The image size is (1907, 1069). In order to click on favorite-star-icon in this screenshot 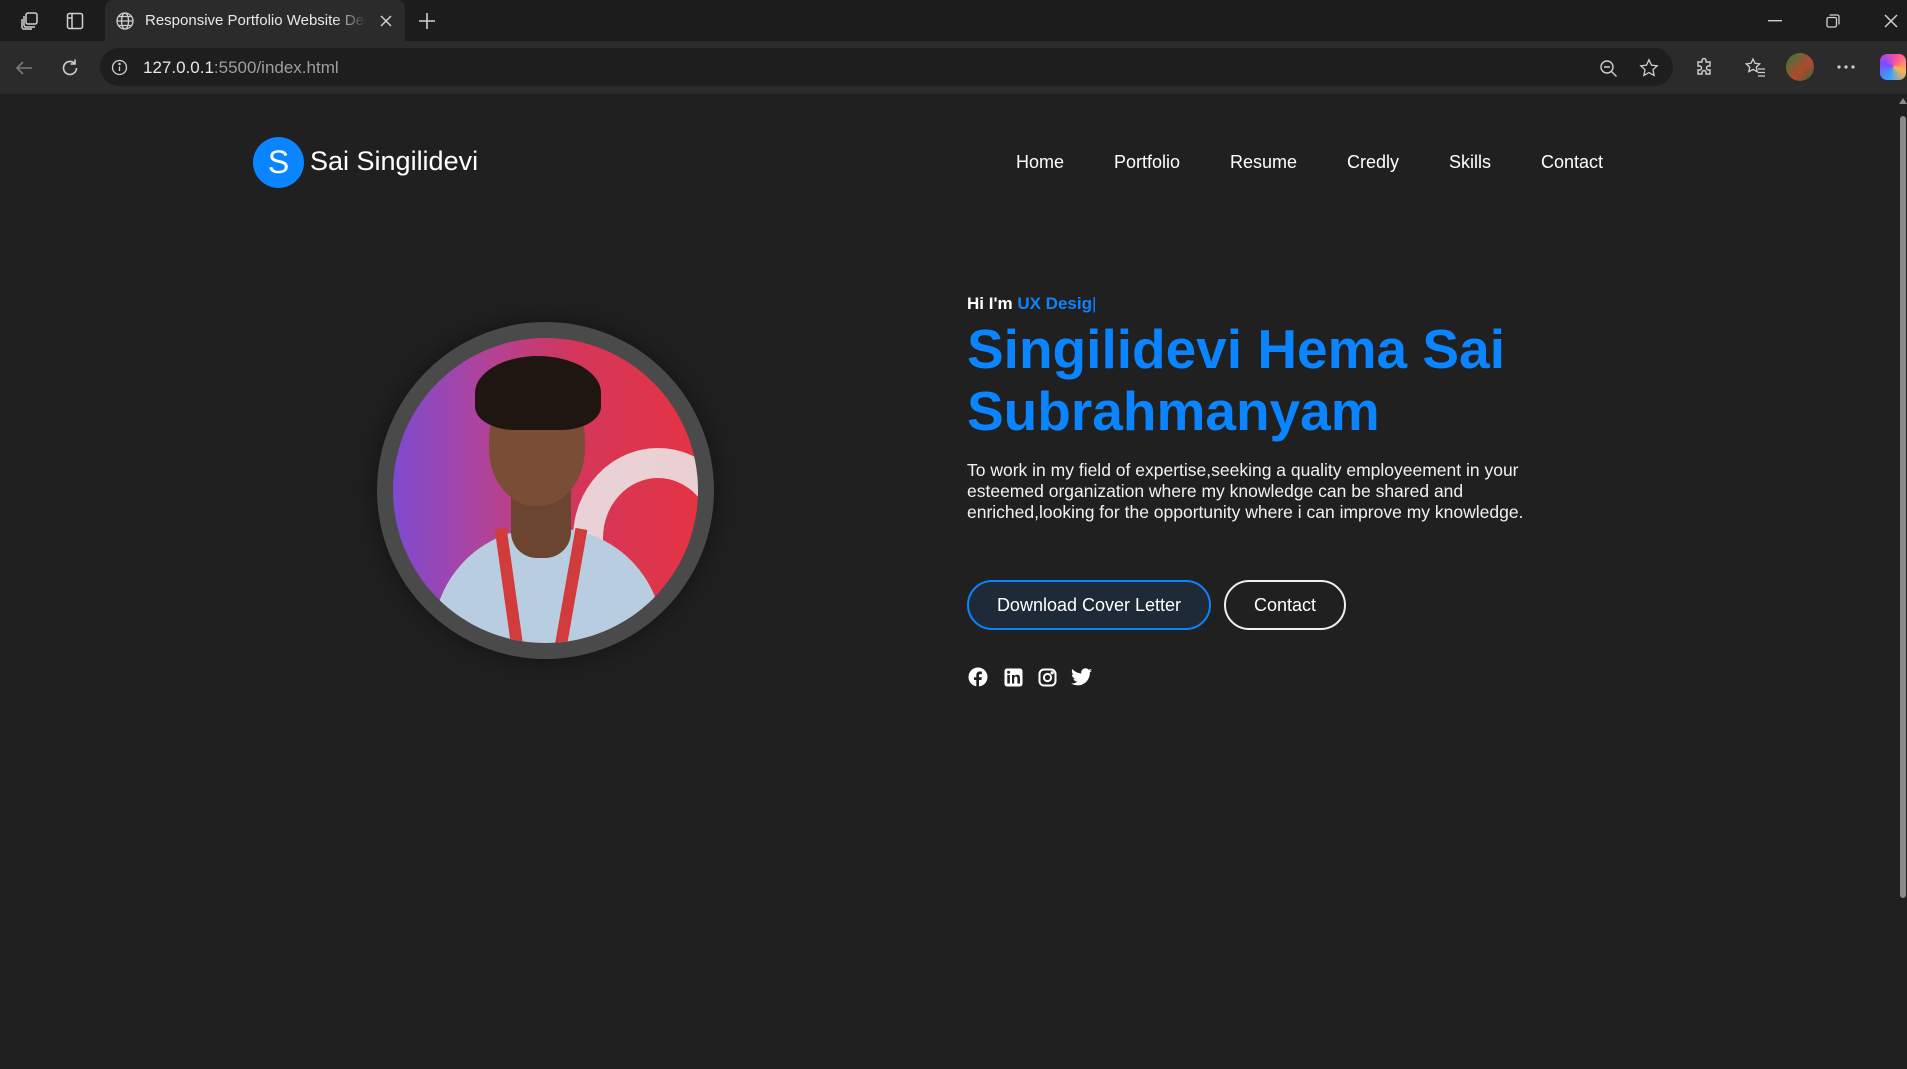, I will do `click(1649, 68)`.